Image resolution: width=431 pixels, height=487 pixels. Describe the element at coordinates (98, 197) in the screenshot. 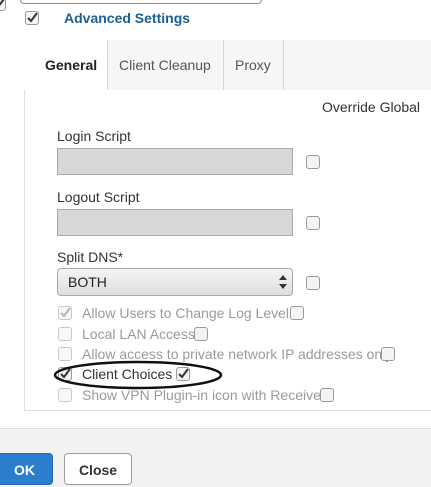

I see `logout-script-label: Logout Script` at that location.